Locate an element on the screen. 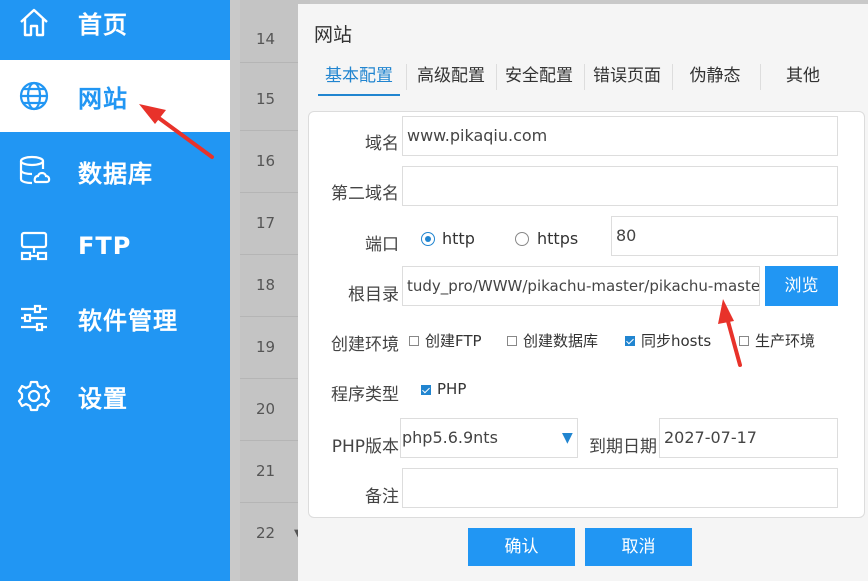 This screenshot has height=581, width=868. sidebar-item-label: FTP is located at coordinates (105, 246).